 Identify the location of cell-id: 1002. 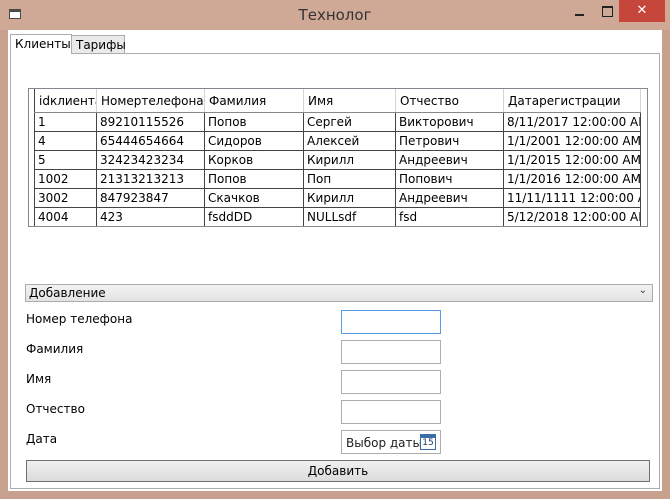
(65, 179).